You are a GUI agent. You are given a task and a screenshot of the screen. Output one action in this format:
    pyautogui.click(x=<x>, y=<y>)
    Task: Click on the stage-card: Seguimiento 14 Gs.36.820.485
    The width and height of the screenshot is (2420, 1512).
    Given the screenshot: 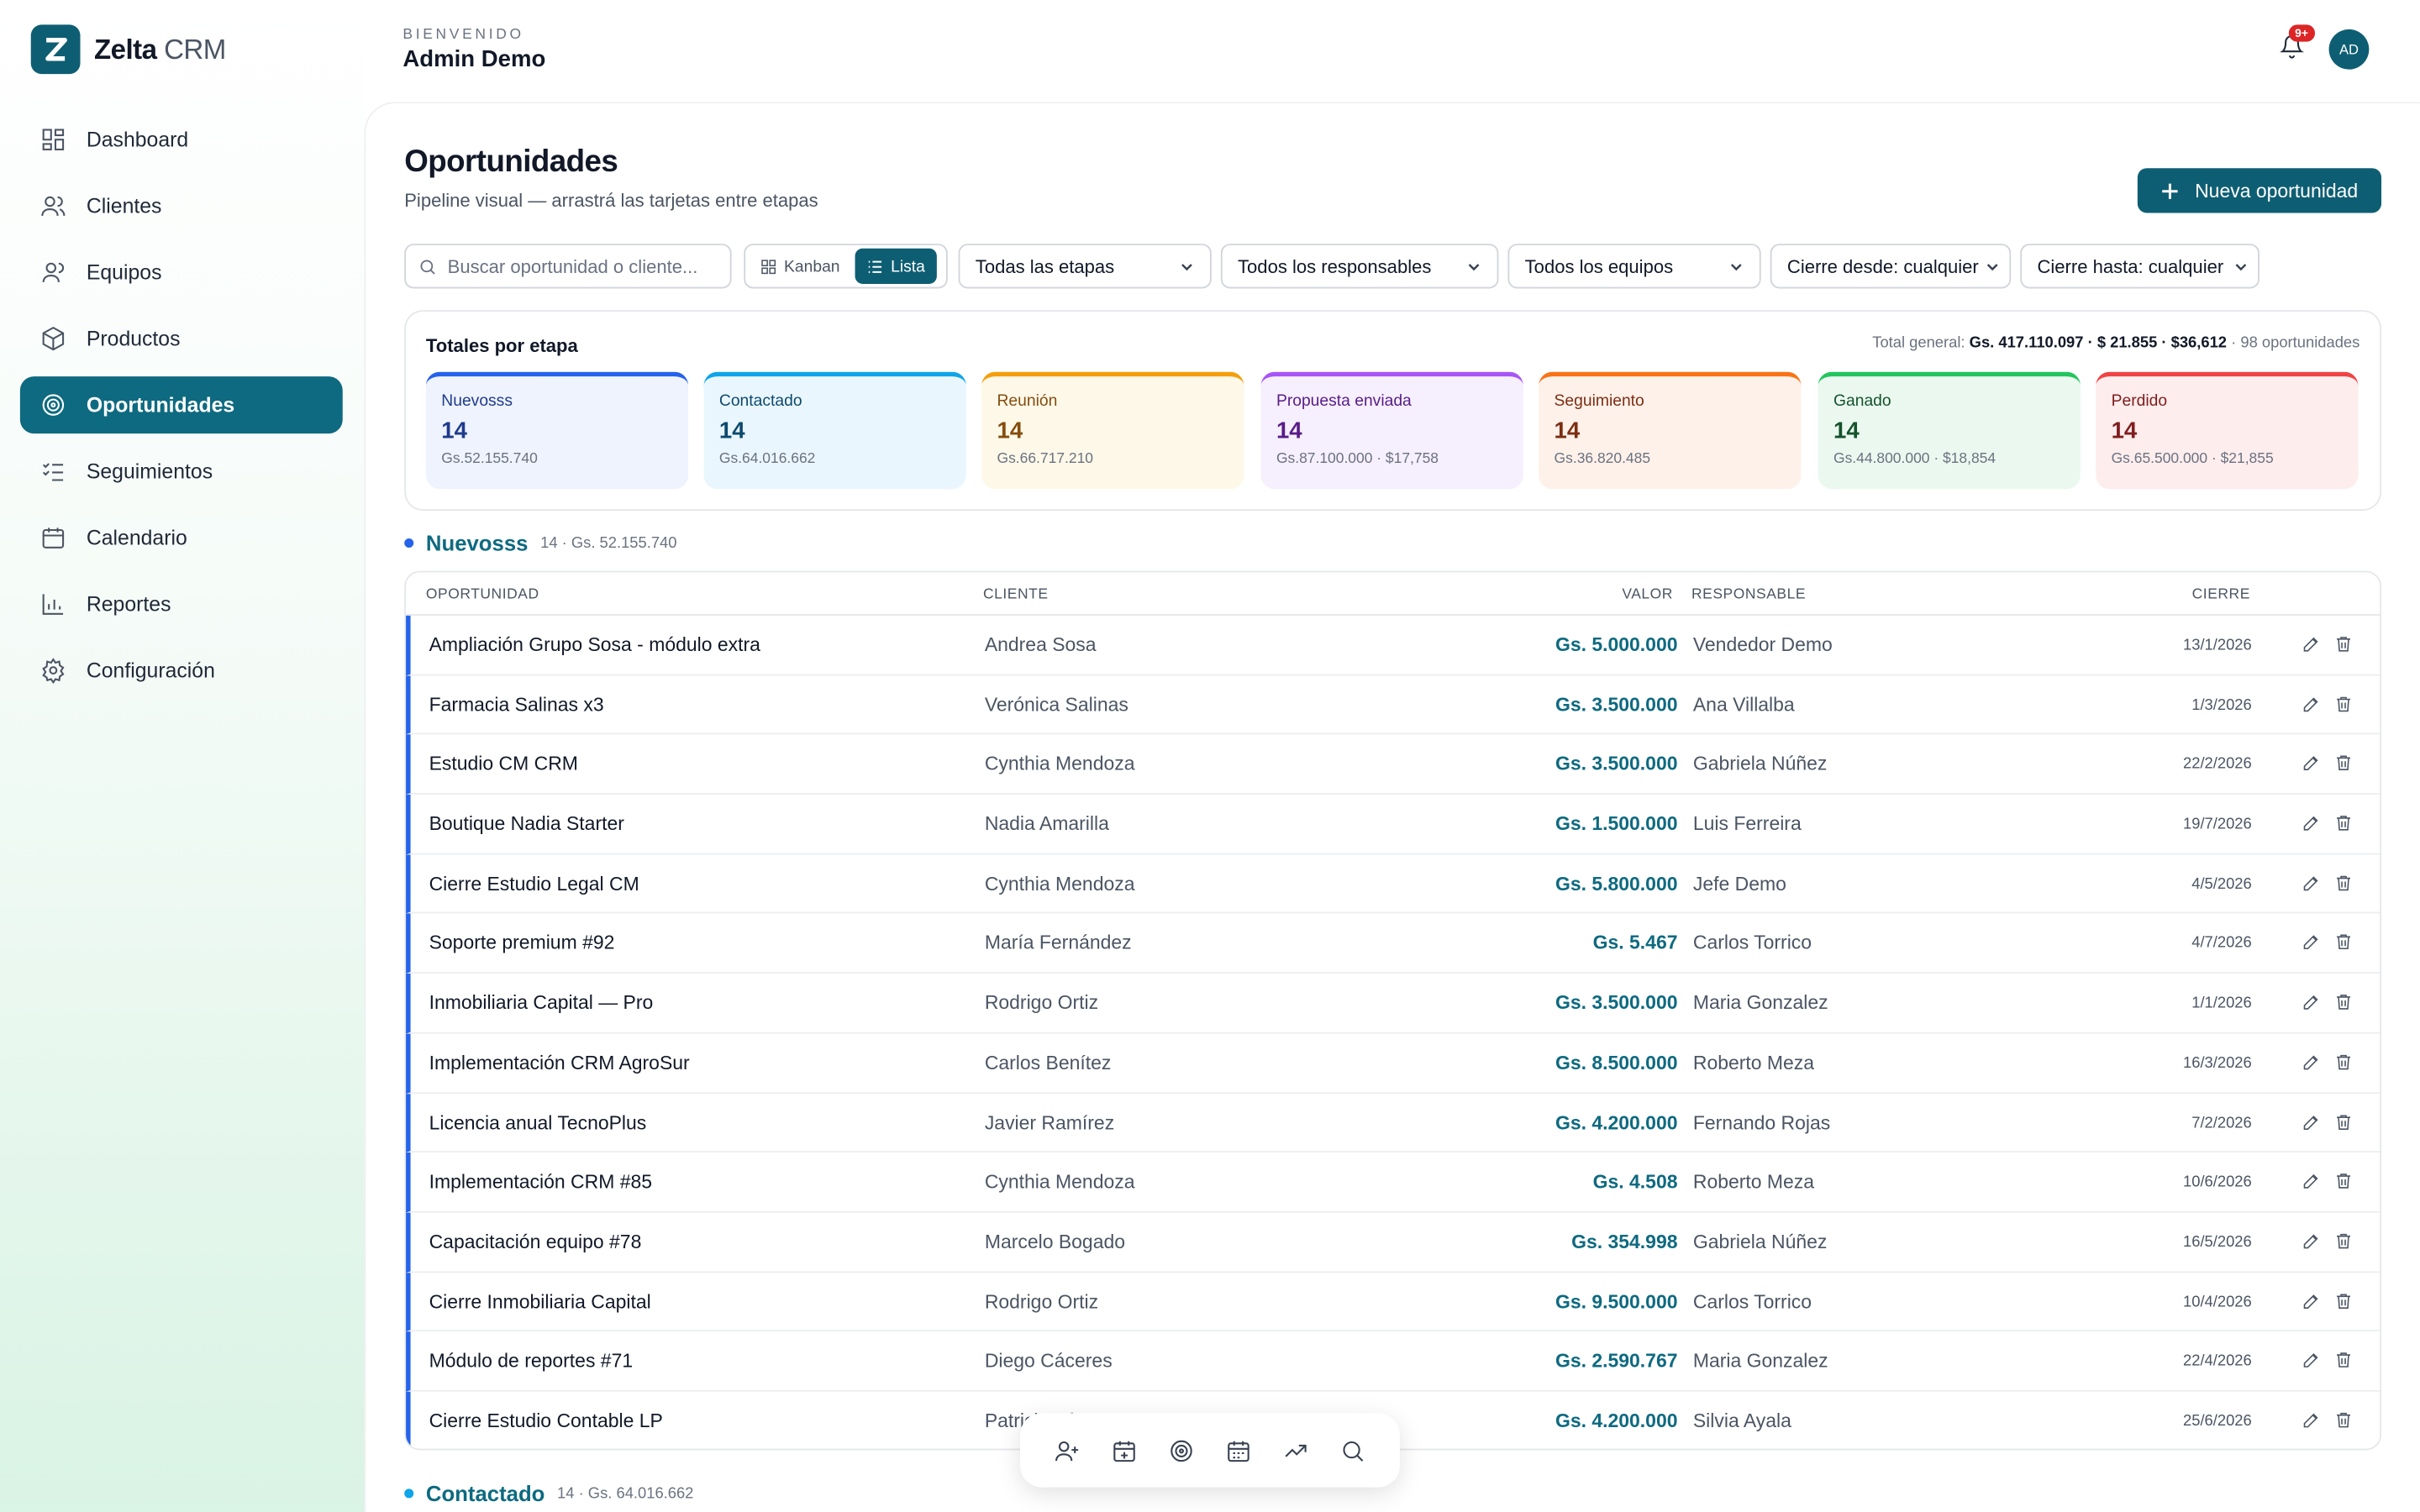 What is the action you would take?
    pyautogui.click(x=1670, y=430)
    